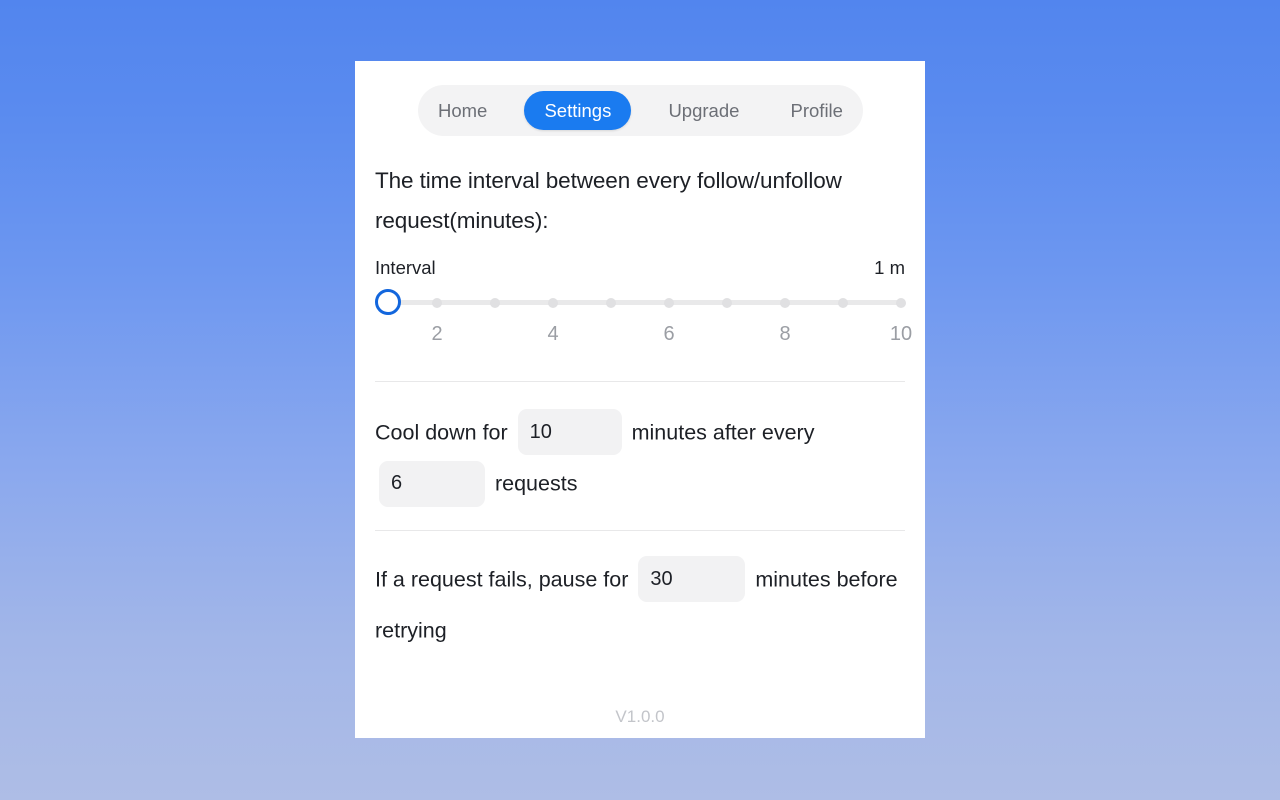 Image resolution: width=1280 pixels, height=800 pixels. What do you see at coordinates (569, 432) in the screenshot?
I see `cooldown-minutes-input` at bounding box center [569, 432].